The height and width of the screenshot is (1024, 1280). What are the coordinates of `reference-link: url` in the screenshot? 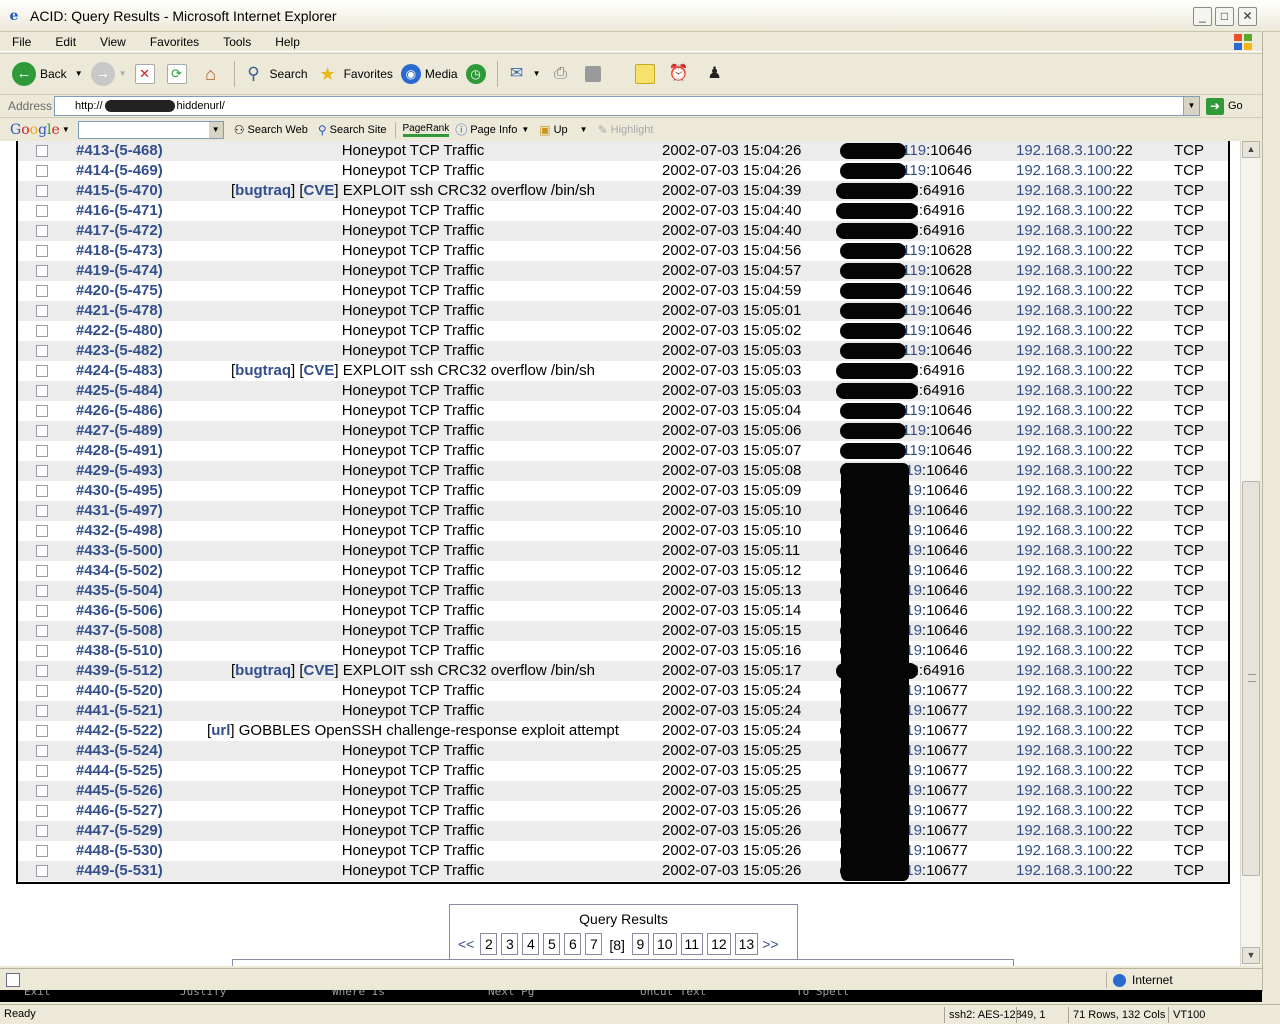 It's located at (220, 730).